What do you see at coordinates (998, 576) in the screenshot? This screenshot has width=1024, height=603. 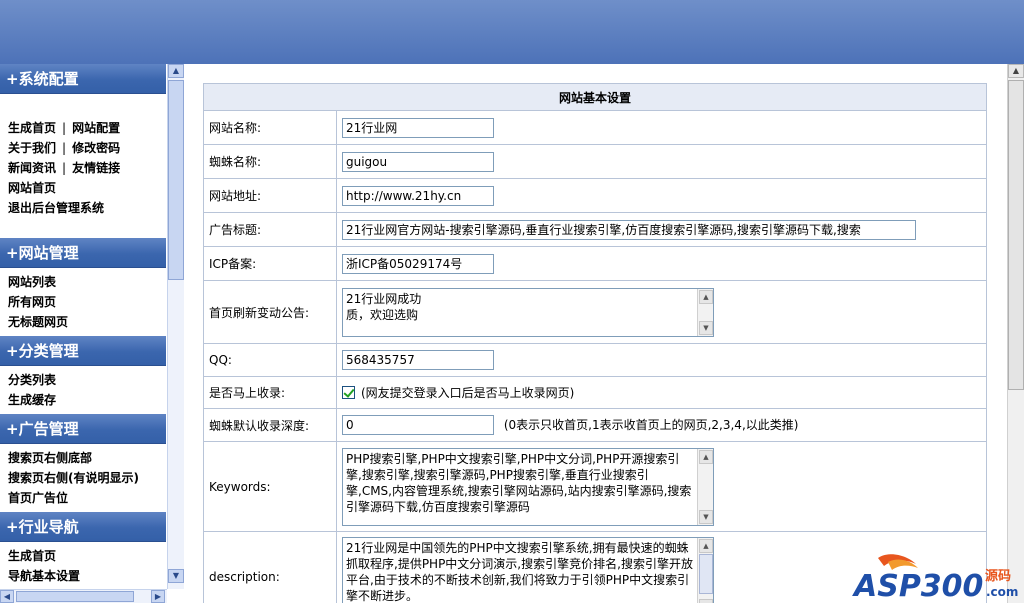 I see `logo-suffix-text: 源码` at bounding box center [998, 576].